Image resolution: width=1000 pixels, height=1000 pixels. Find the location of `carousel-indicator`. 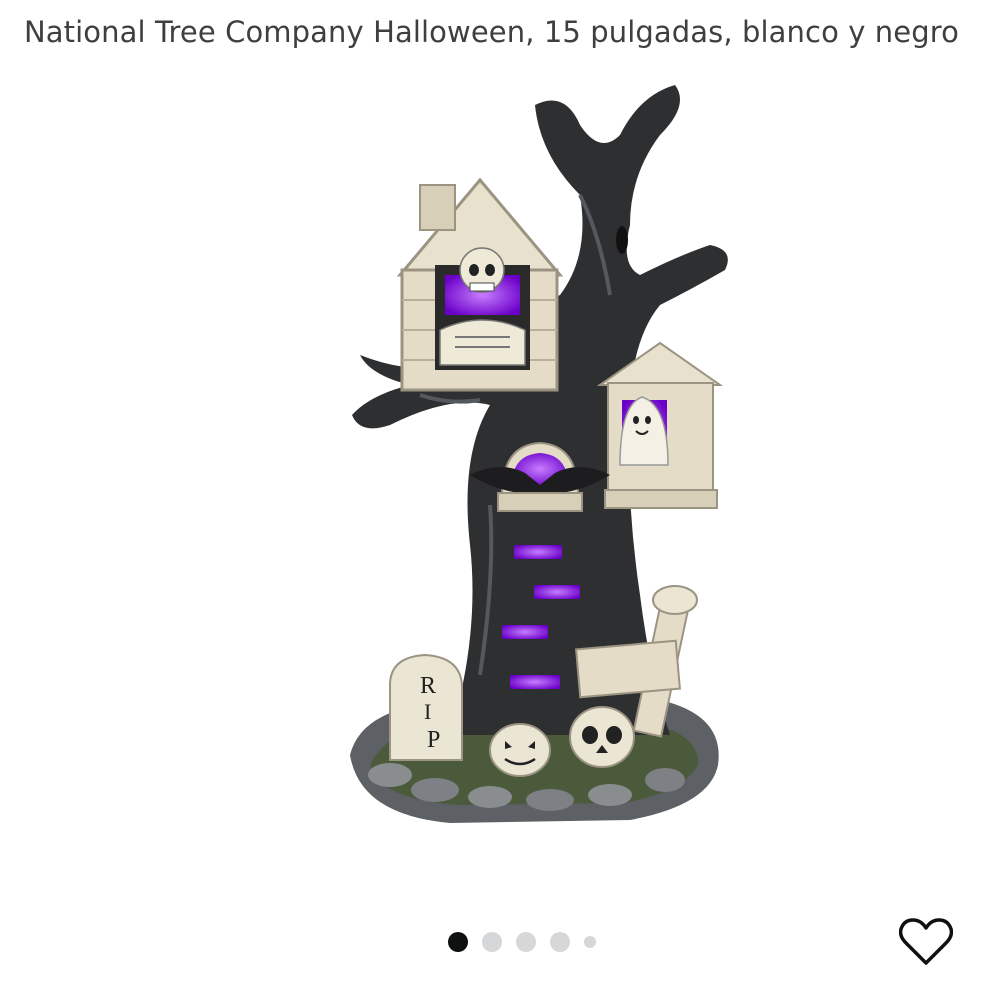

carousel-indicator is located at coordinates (522, 942).